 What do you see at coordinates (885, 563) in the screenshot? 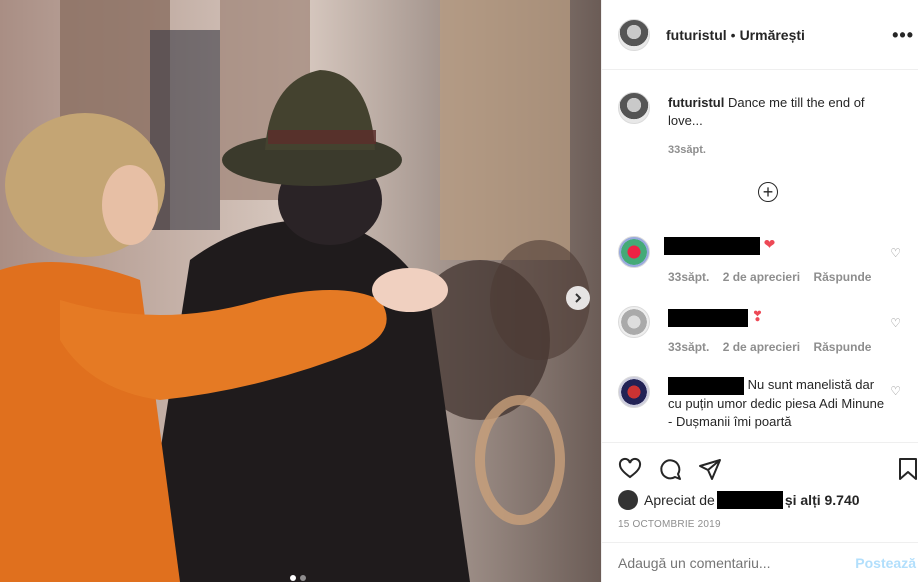
I see `post-comment-button: Postează` at bounding box center [885, 563].